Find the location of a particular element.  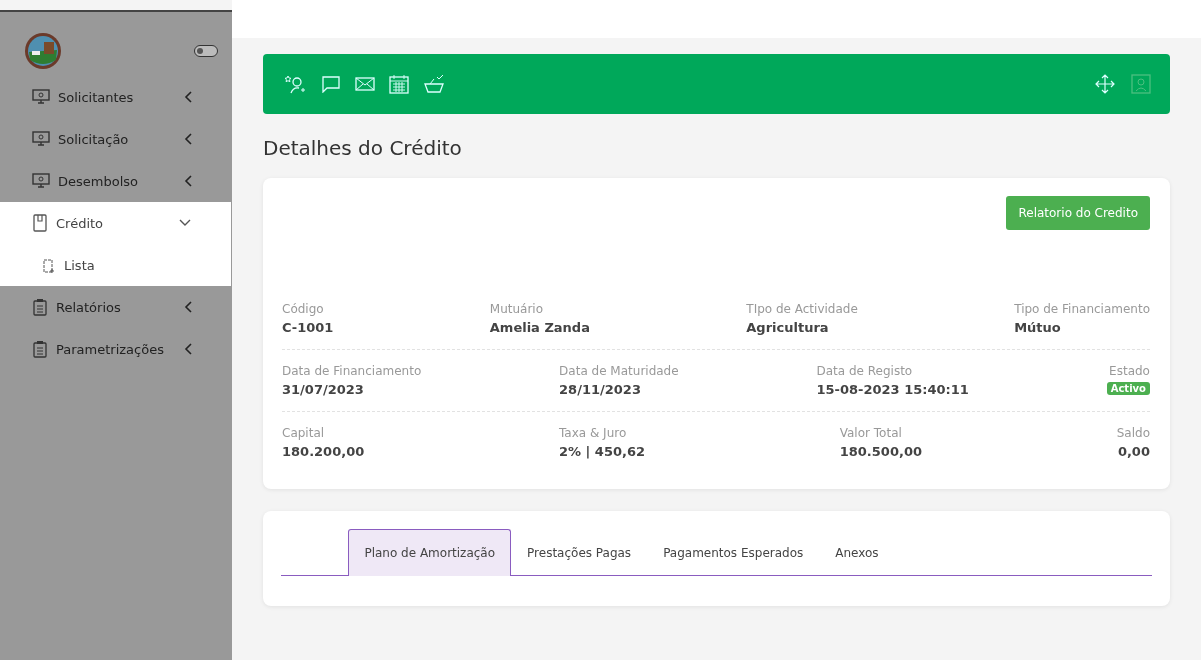

toggle-switch is located at coordinates (206, 51).